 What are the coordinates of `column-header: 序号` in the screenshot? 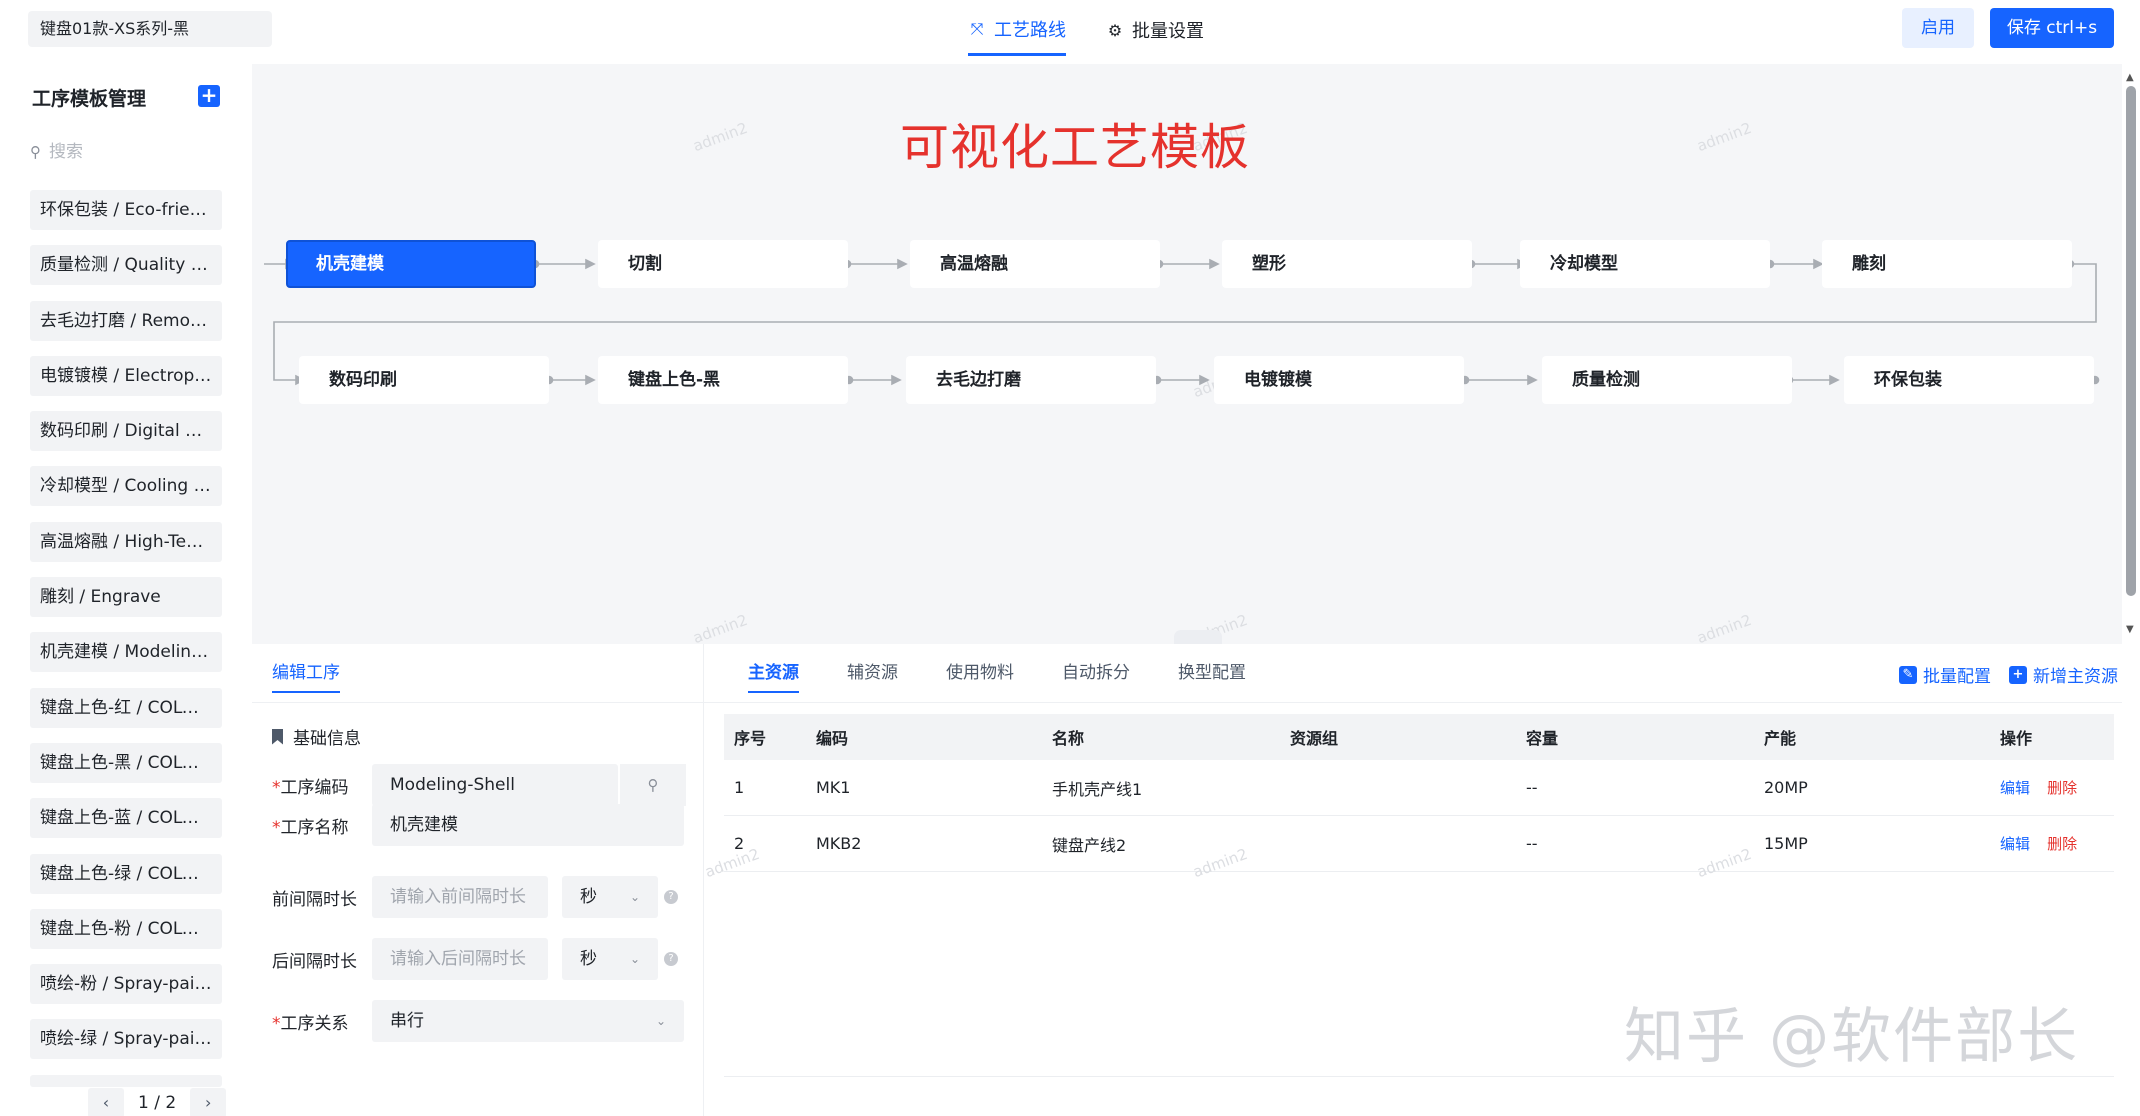 It's located at (750, 738).